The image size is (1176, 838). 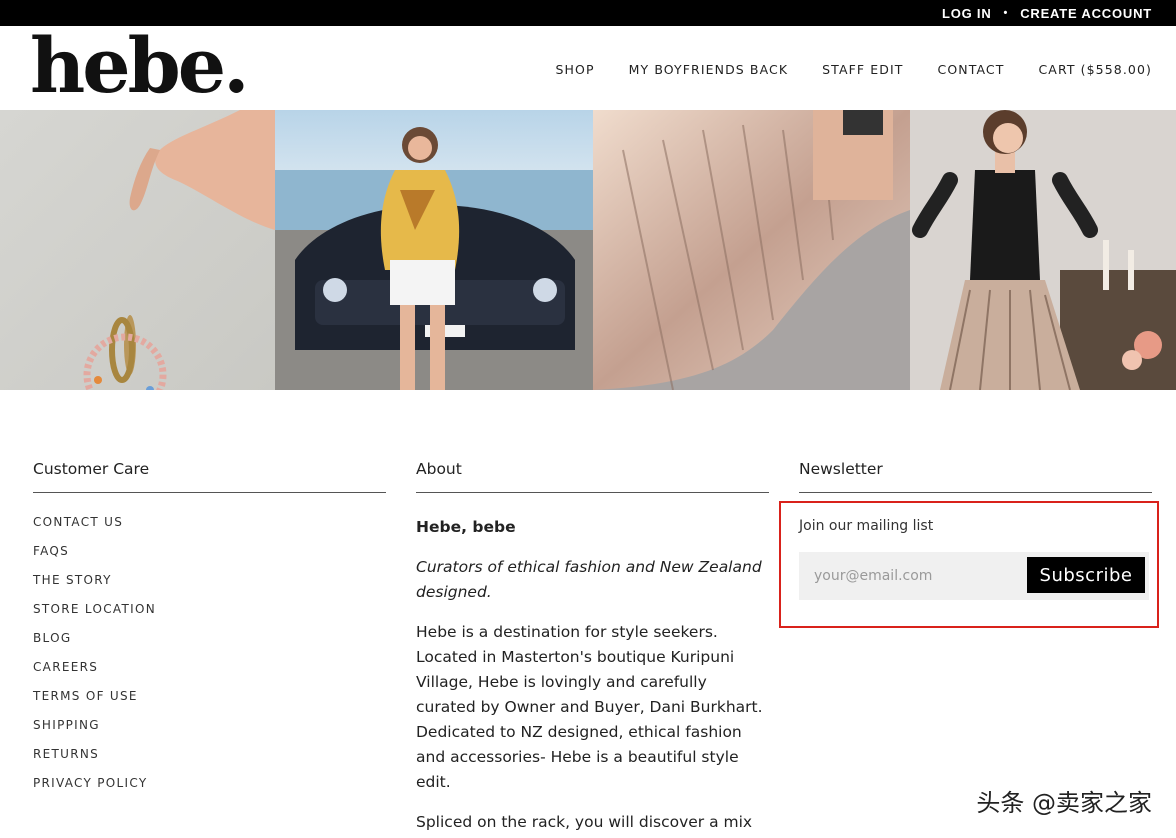 What do you see at coordinates (1086, 575) in the screenshot?
I see `subscribe-button: Subscribe` at bounding box center [1086, 575].